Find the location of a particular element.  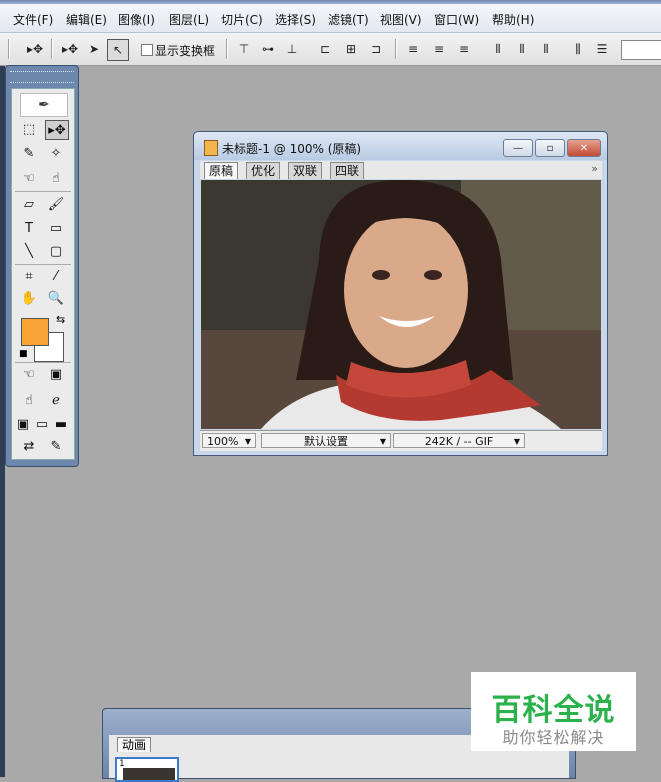

text-tool-icon: T is located at coordinates (29, 228).